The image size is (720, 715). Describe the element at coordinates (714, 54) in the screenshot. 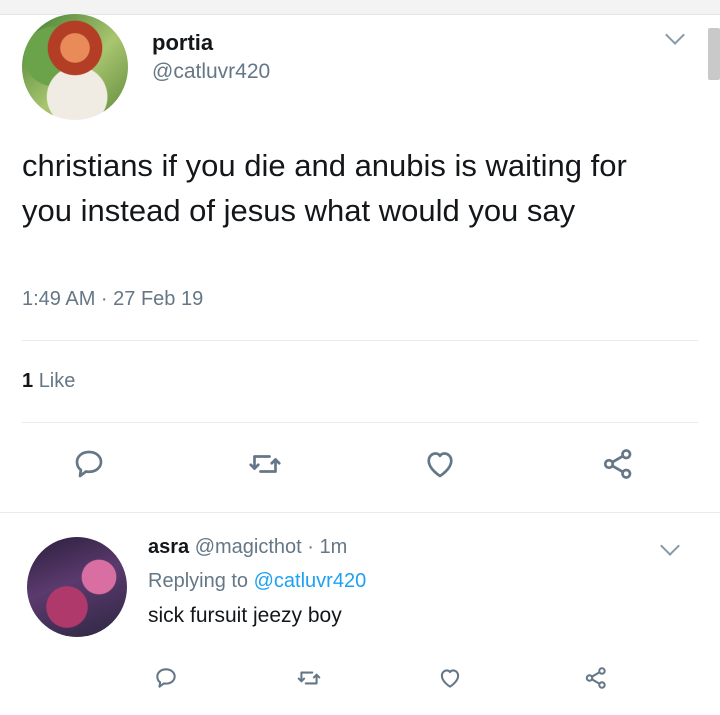

I see `scrollbar` at that location.